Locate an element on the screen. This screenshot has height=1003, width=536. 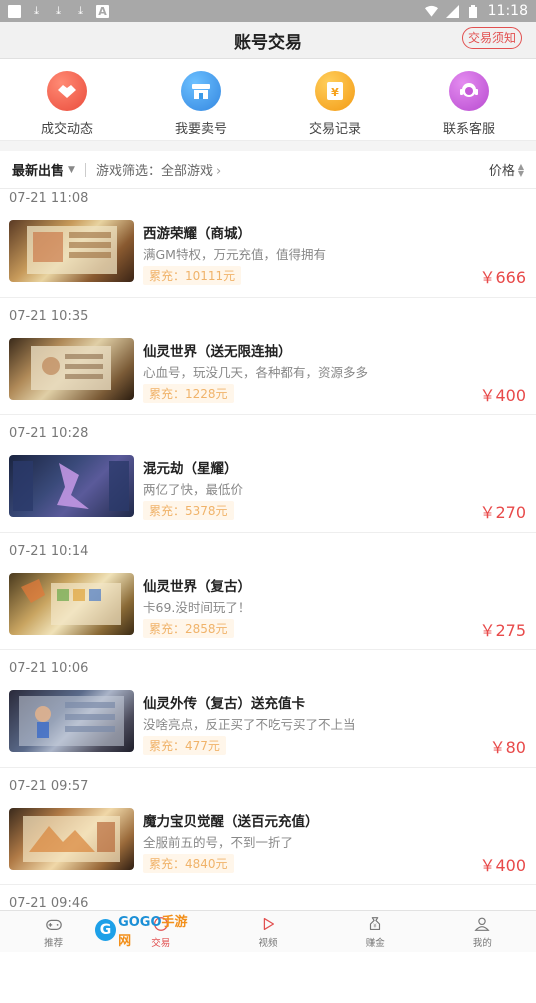
signal-icon is located at coordinates (452, 11).